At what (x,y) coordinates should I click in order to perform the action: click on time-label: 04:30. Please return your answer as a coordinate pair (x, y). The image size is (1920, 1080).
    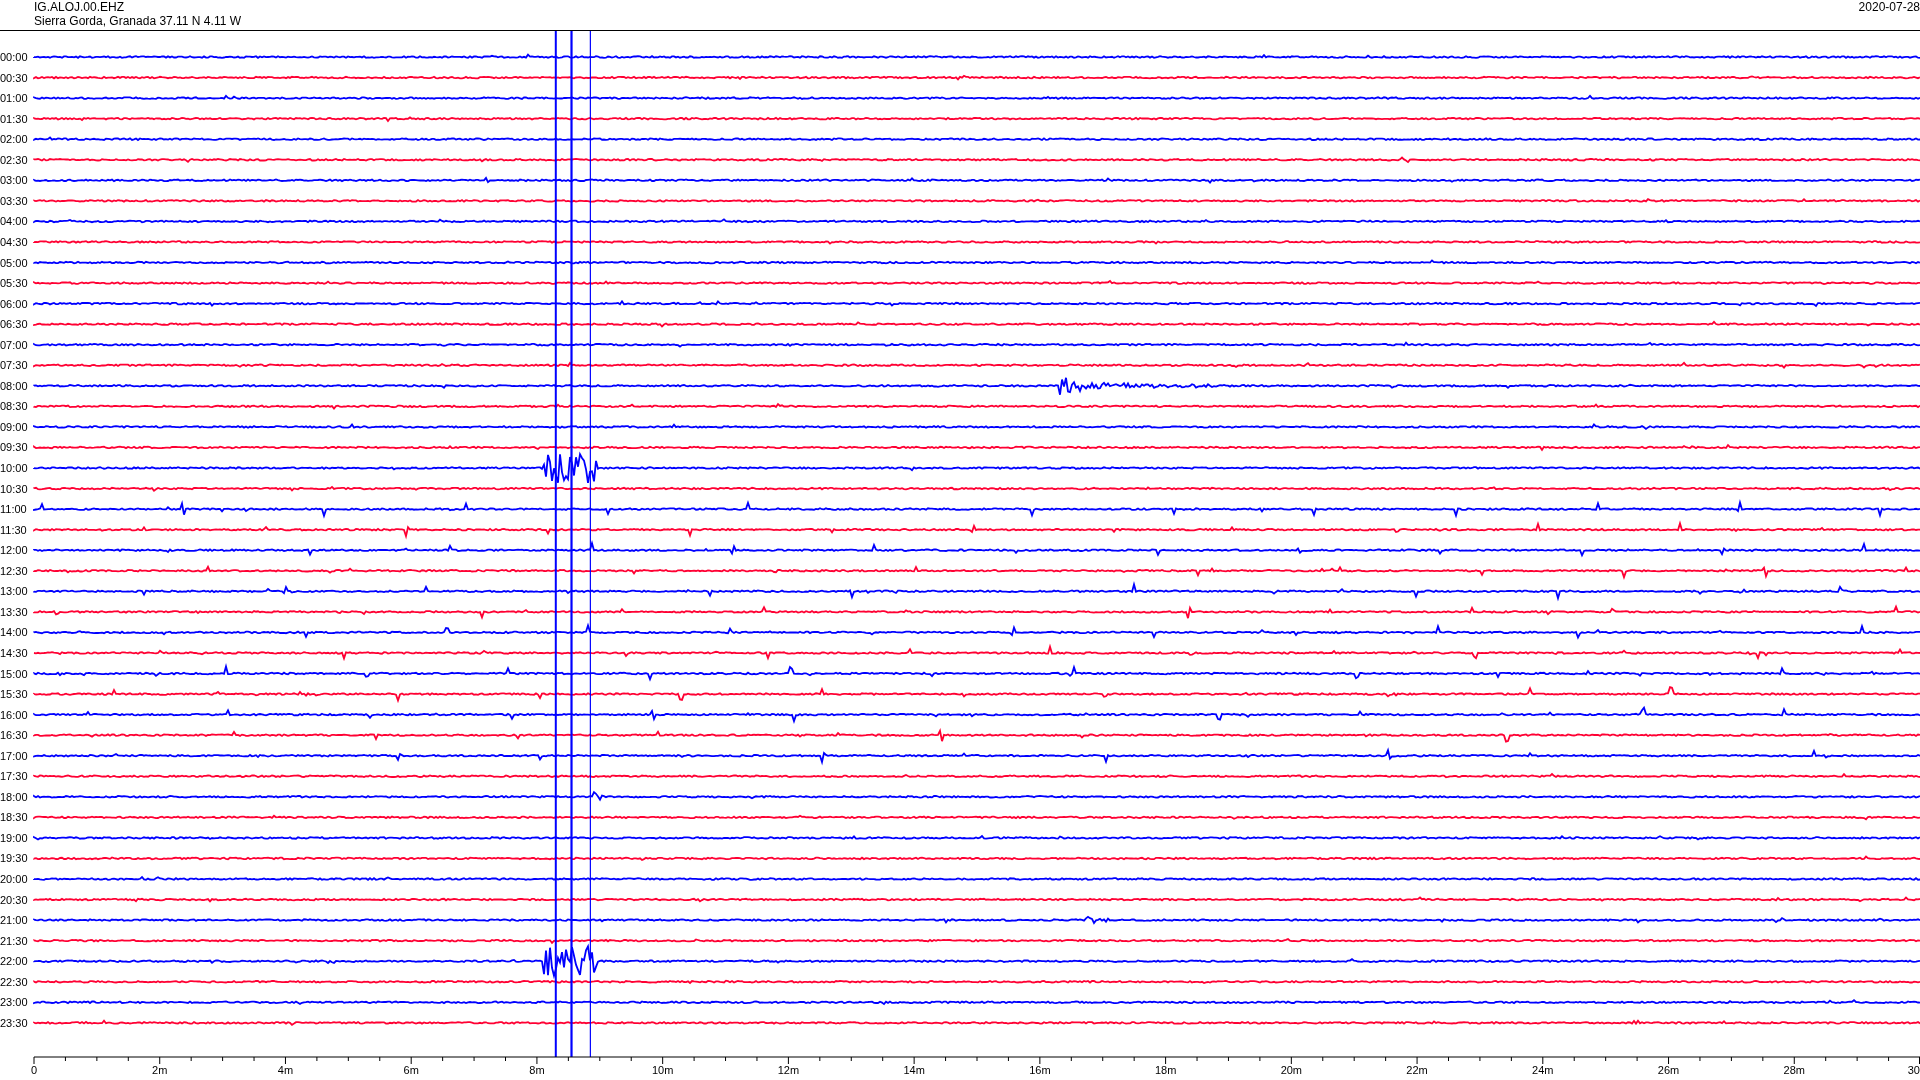
    Looking at the image, I should click on (14, 241).